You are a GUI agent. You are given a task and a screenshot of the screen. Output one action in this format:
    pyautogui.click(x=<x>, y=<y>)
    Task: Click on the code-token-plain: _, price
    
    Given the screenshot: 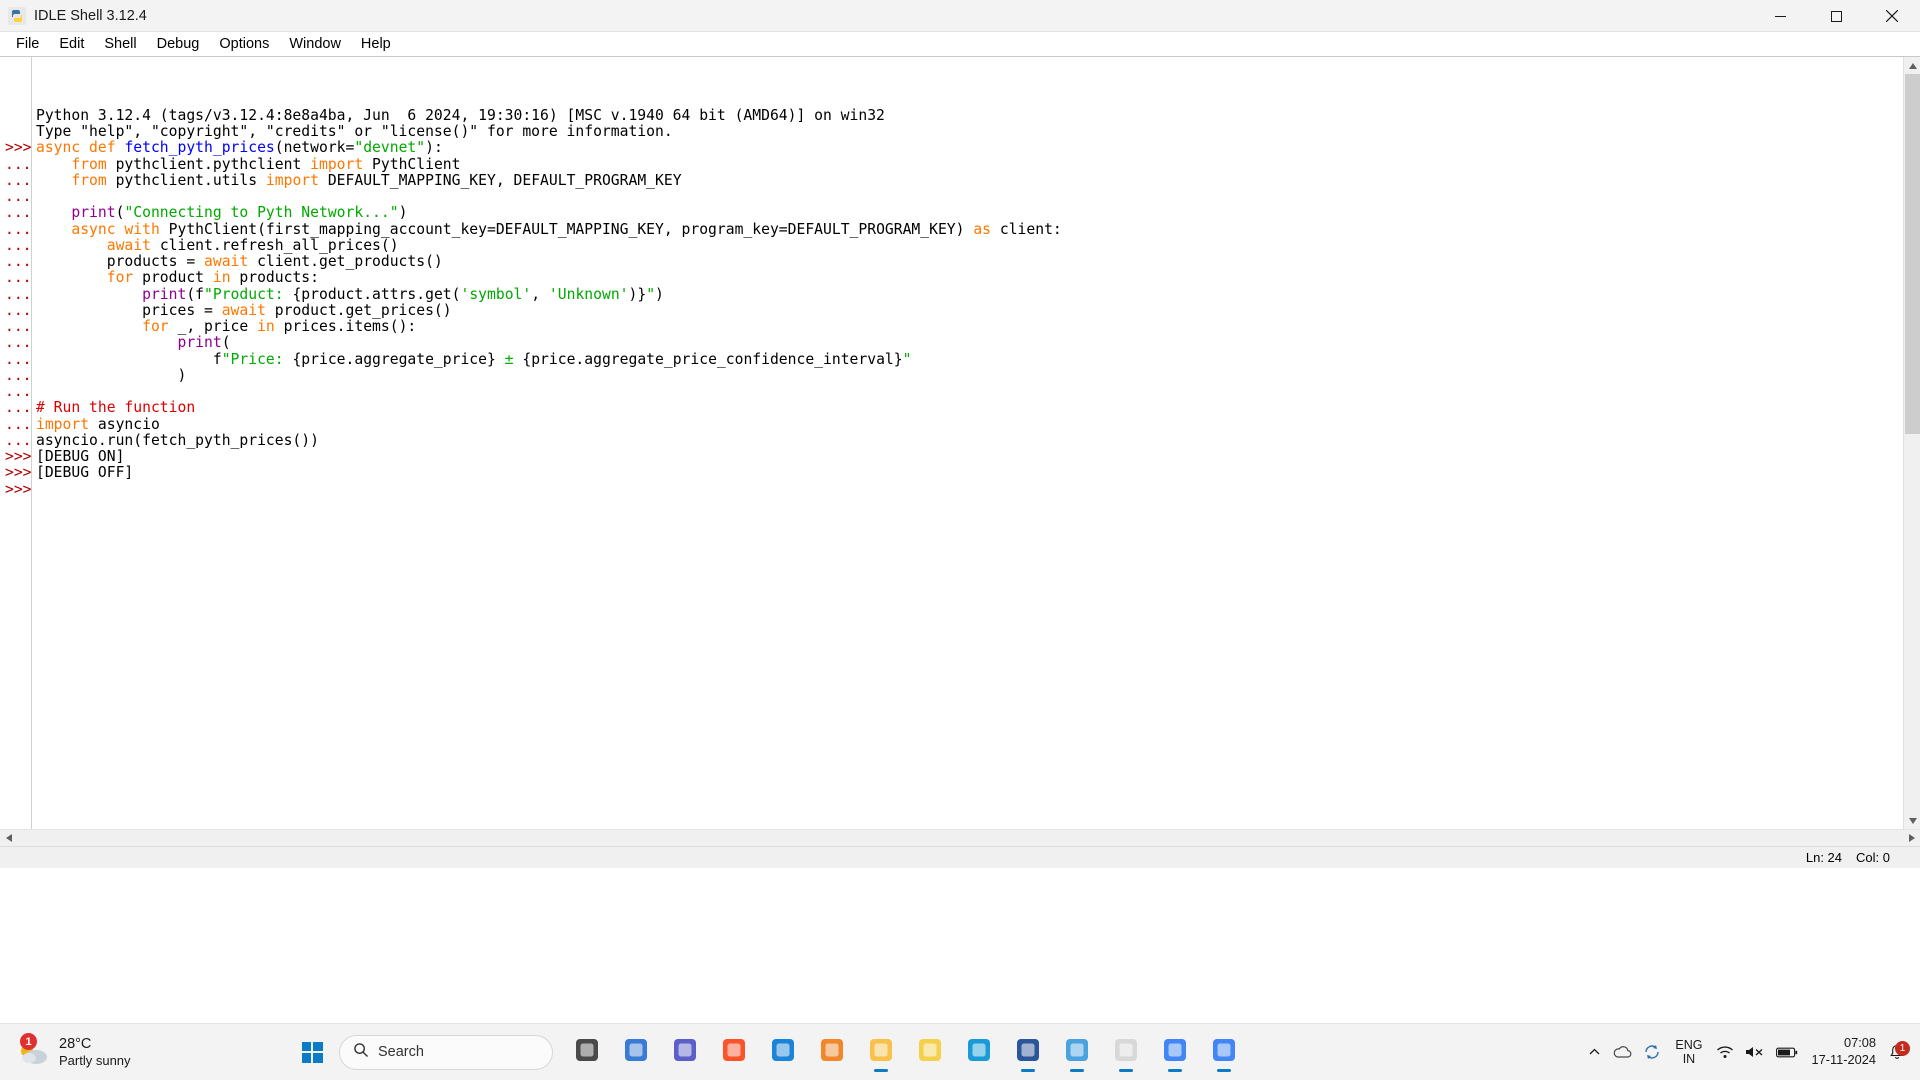 What is the action you would take?
    pyautogui.click(x=217, y=326)
    